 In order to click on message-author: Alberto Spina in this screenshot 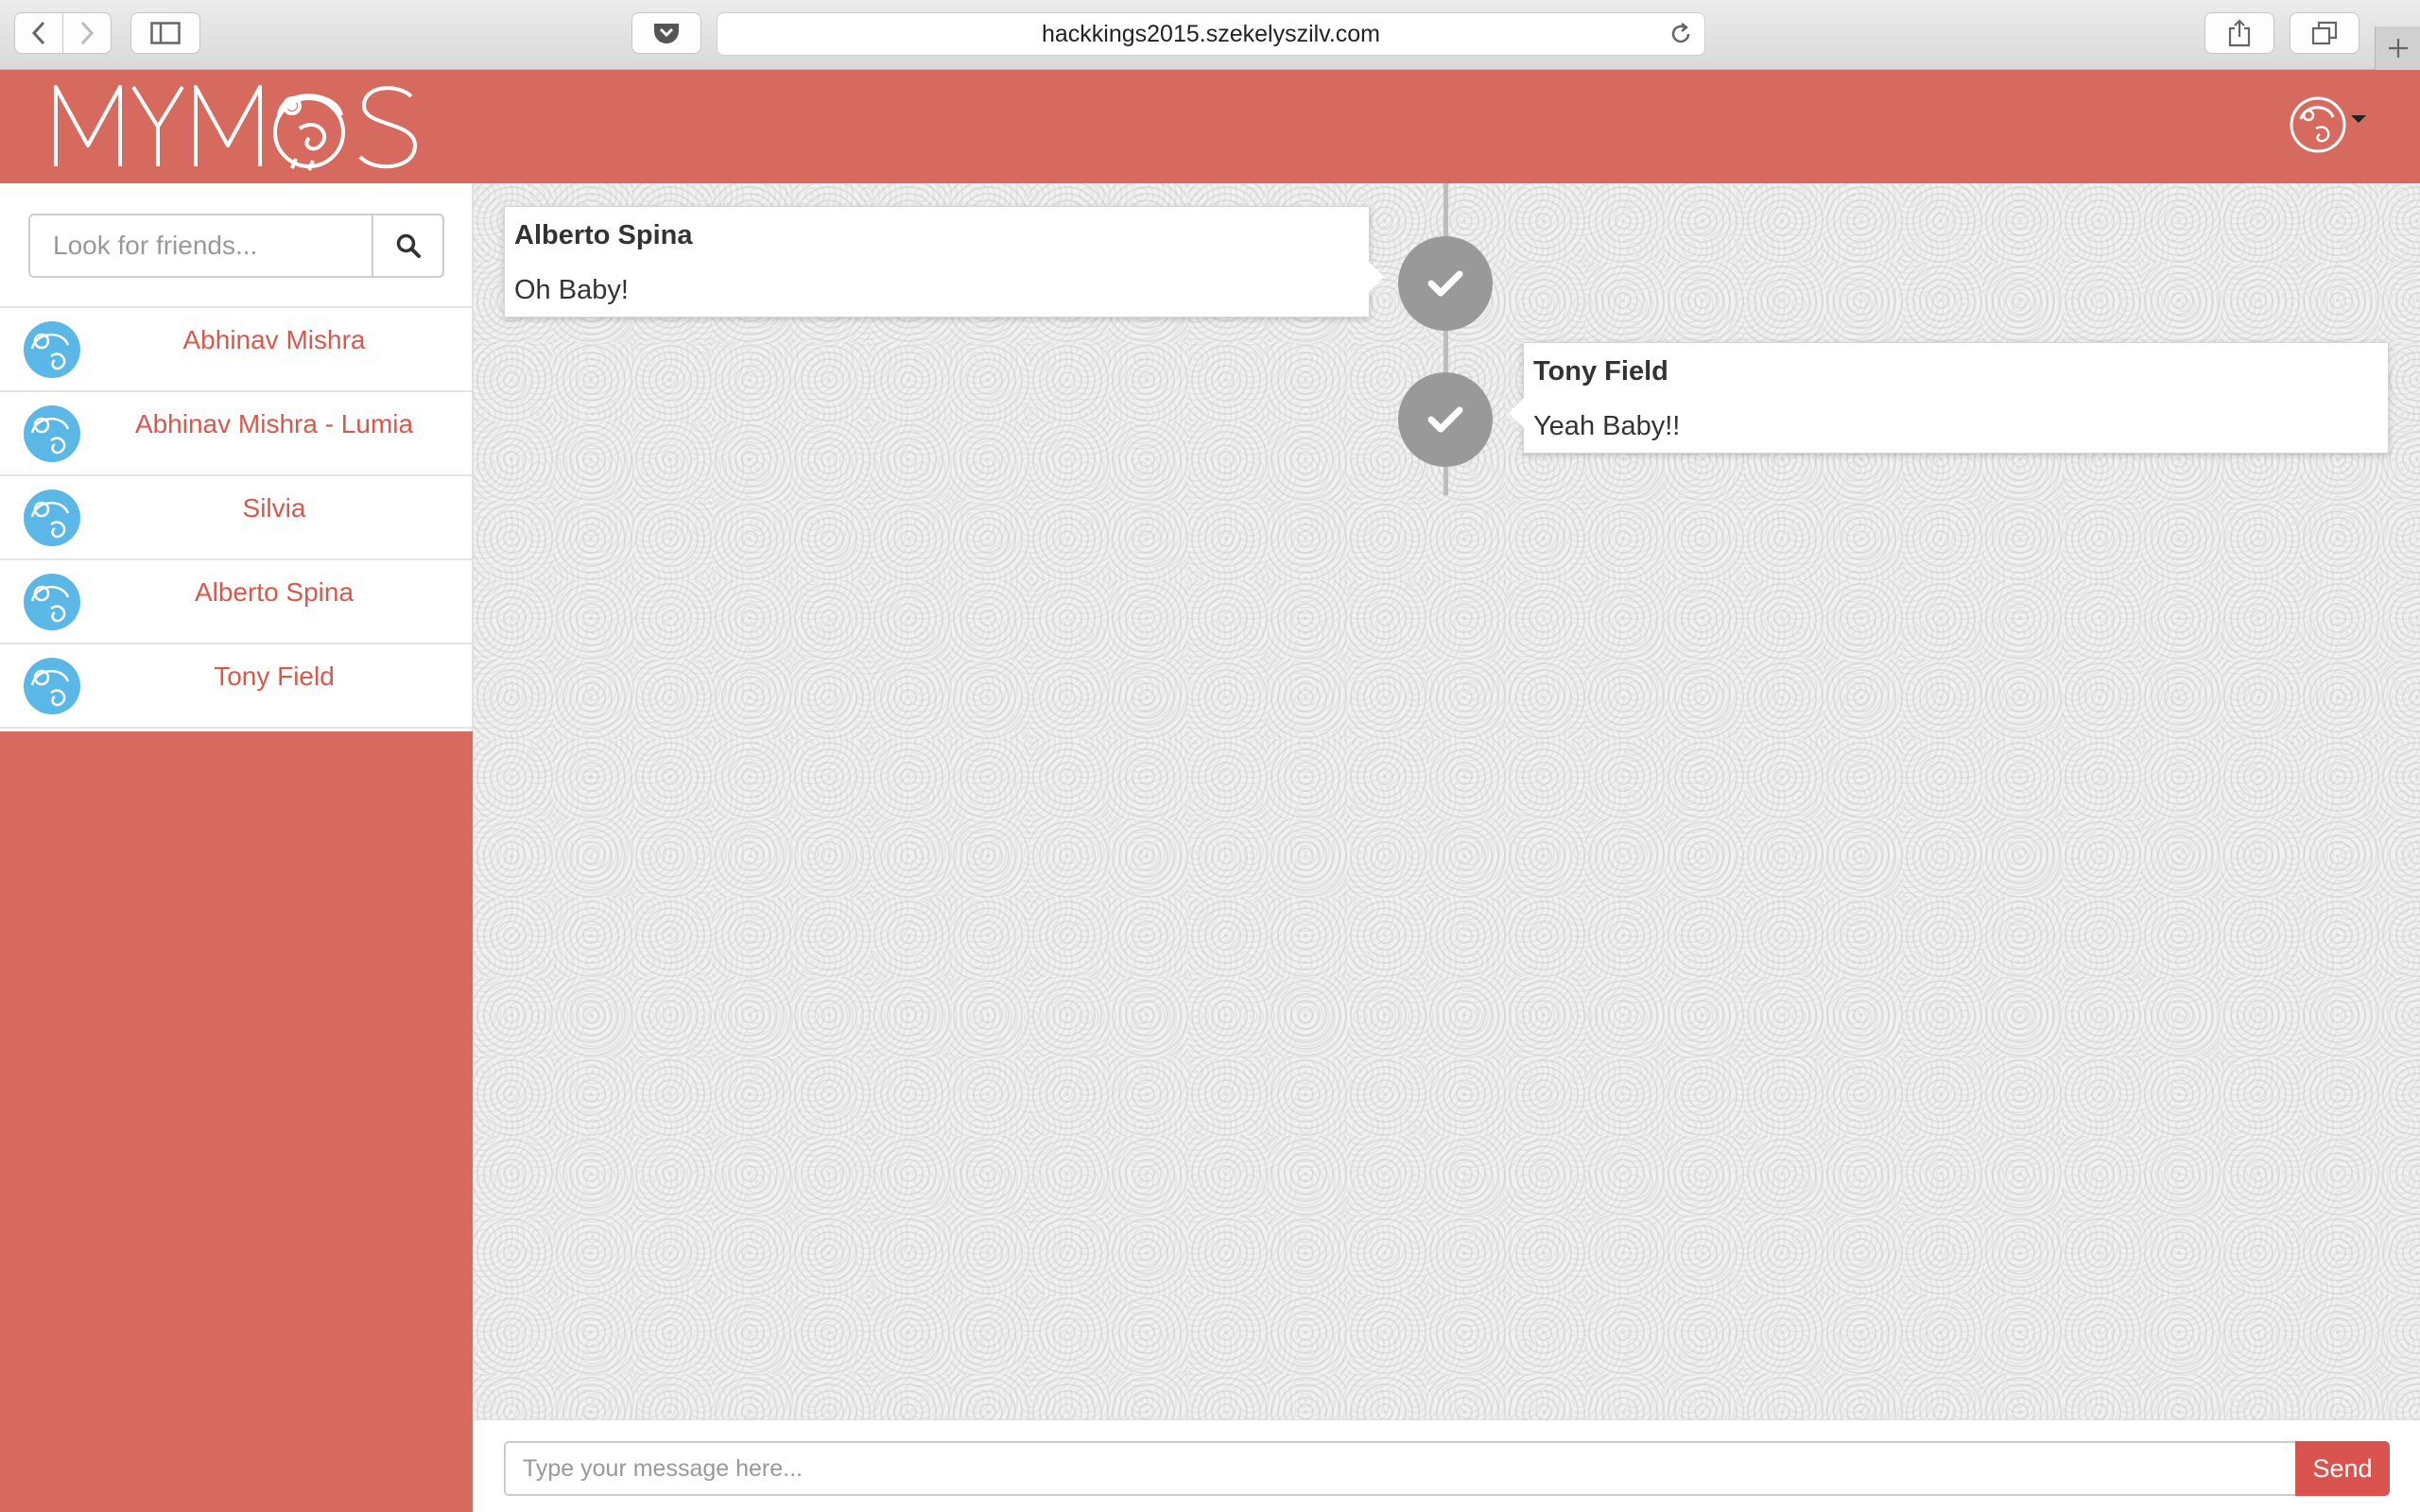, I will do `click(603, 235)`.